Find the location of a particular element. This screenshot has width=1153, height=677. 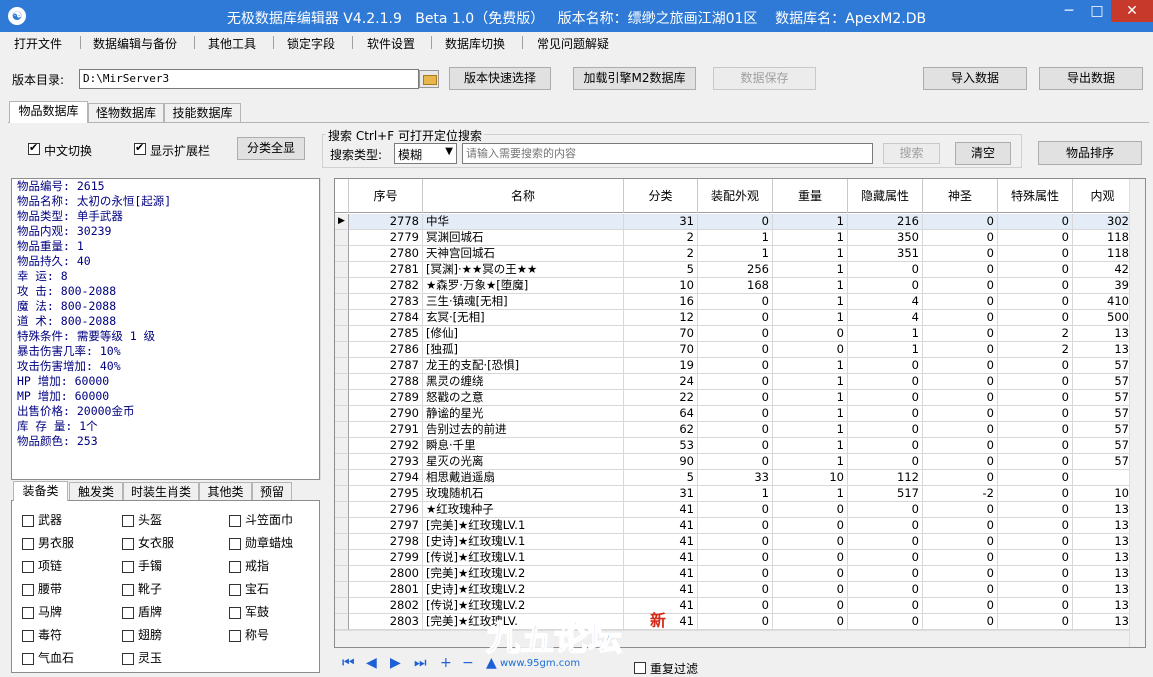

table-cell: 2798 is located at coordinates (386, 542).